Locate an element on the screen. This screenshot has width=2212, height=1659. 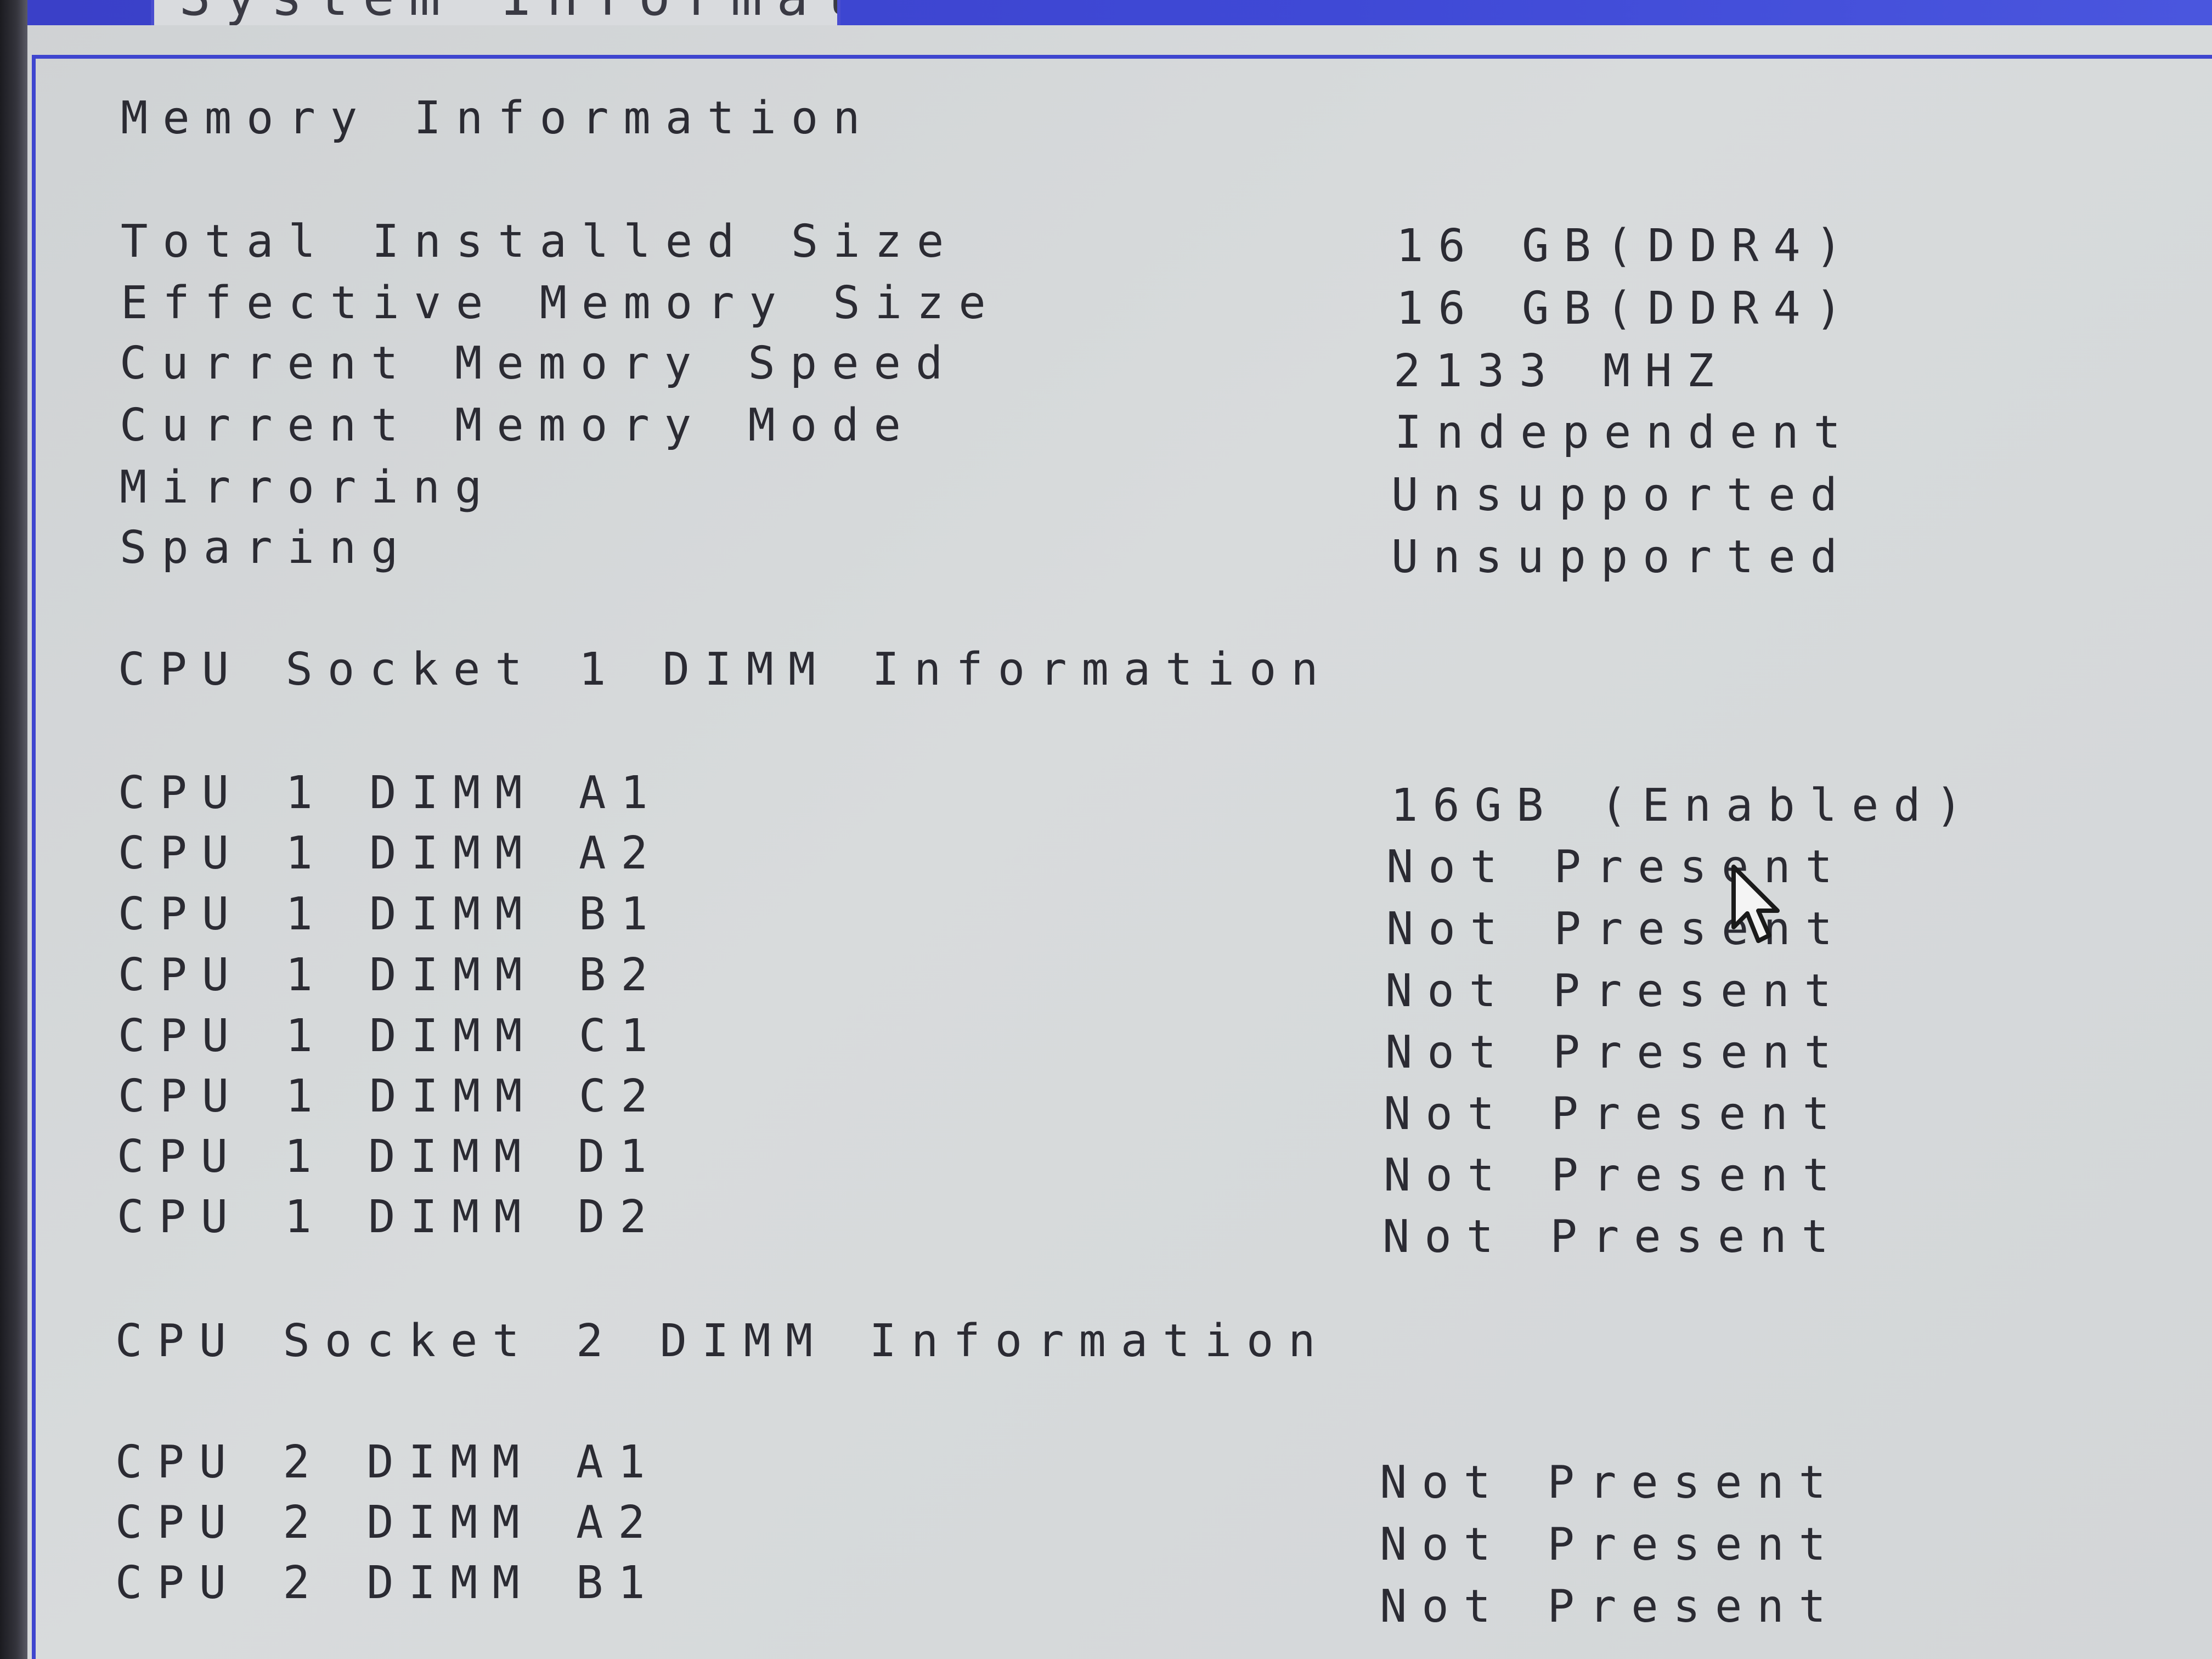
memory-row-label: Sparing is located at coordinates (266, 548).